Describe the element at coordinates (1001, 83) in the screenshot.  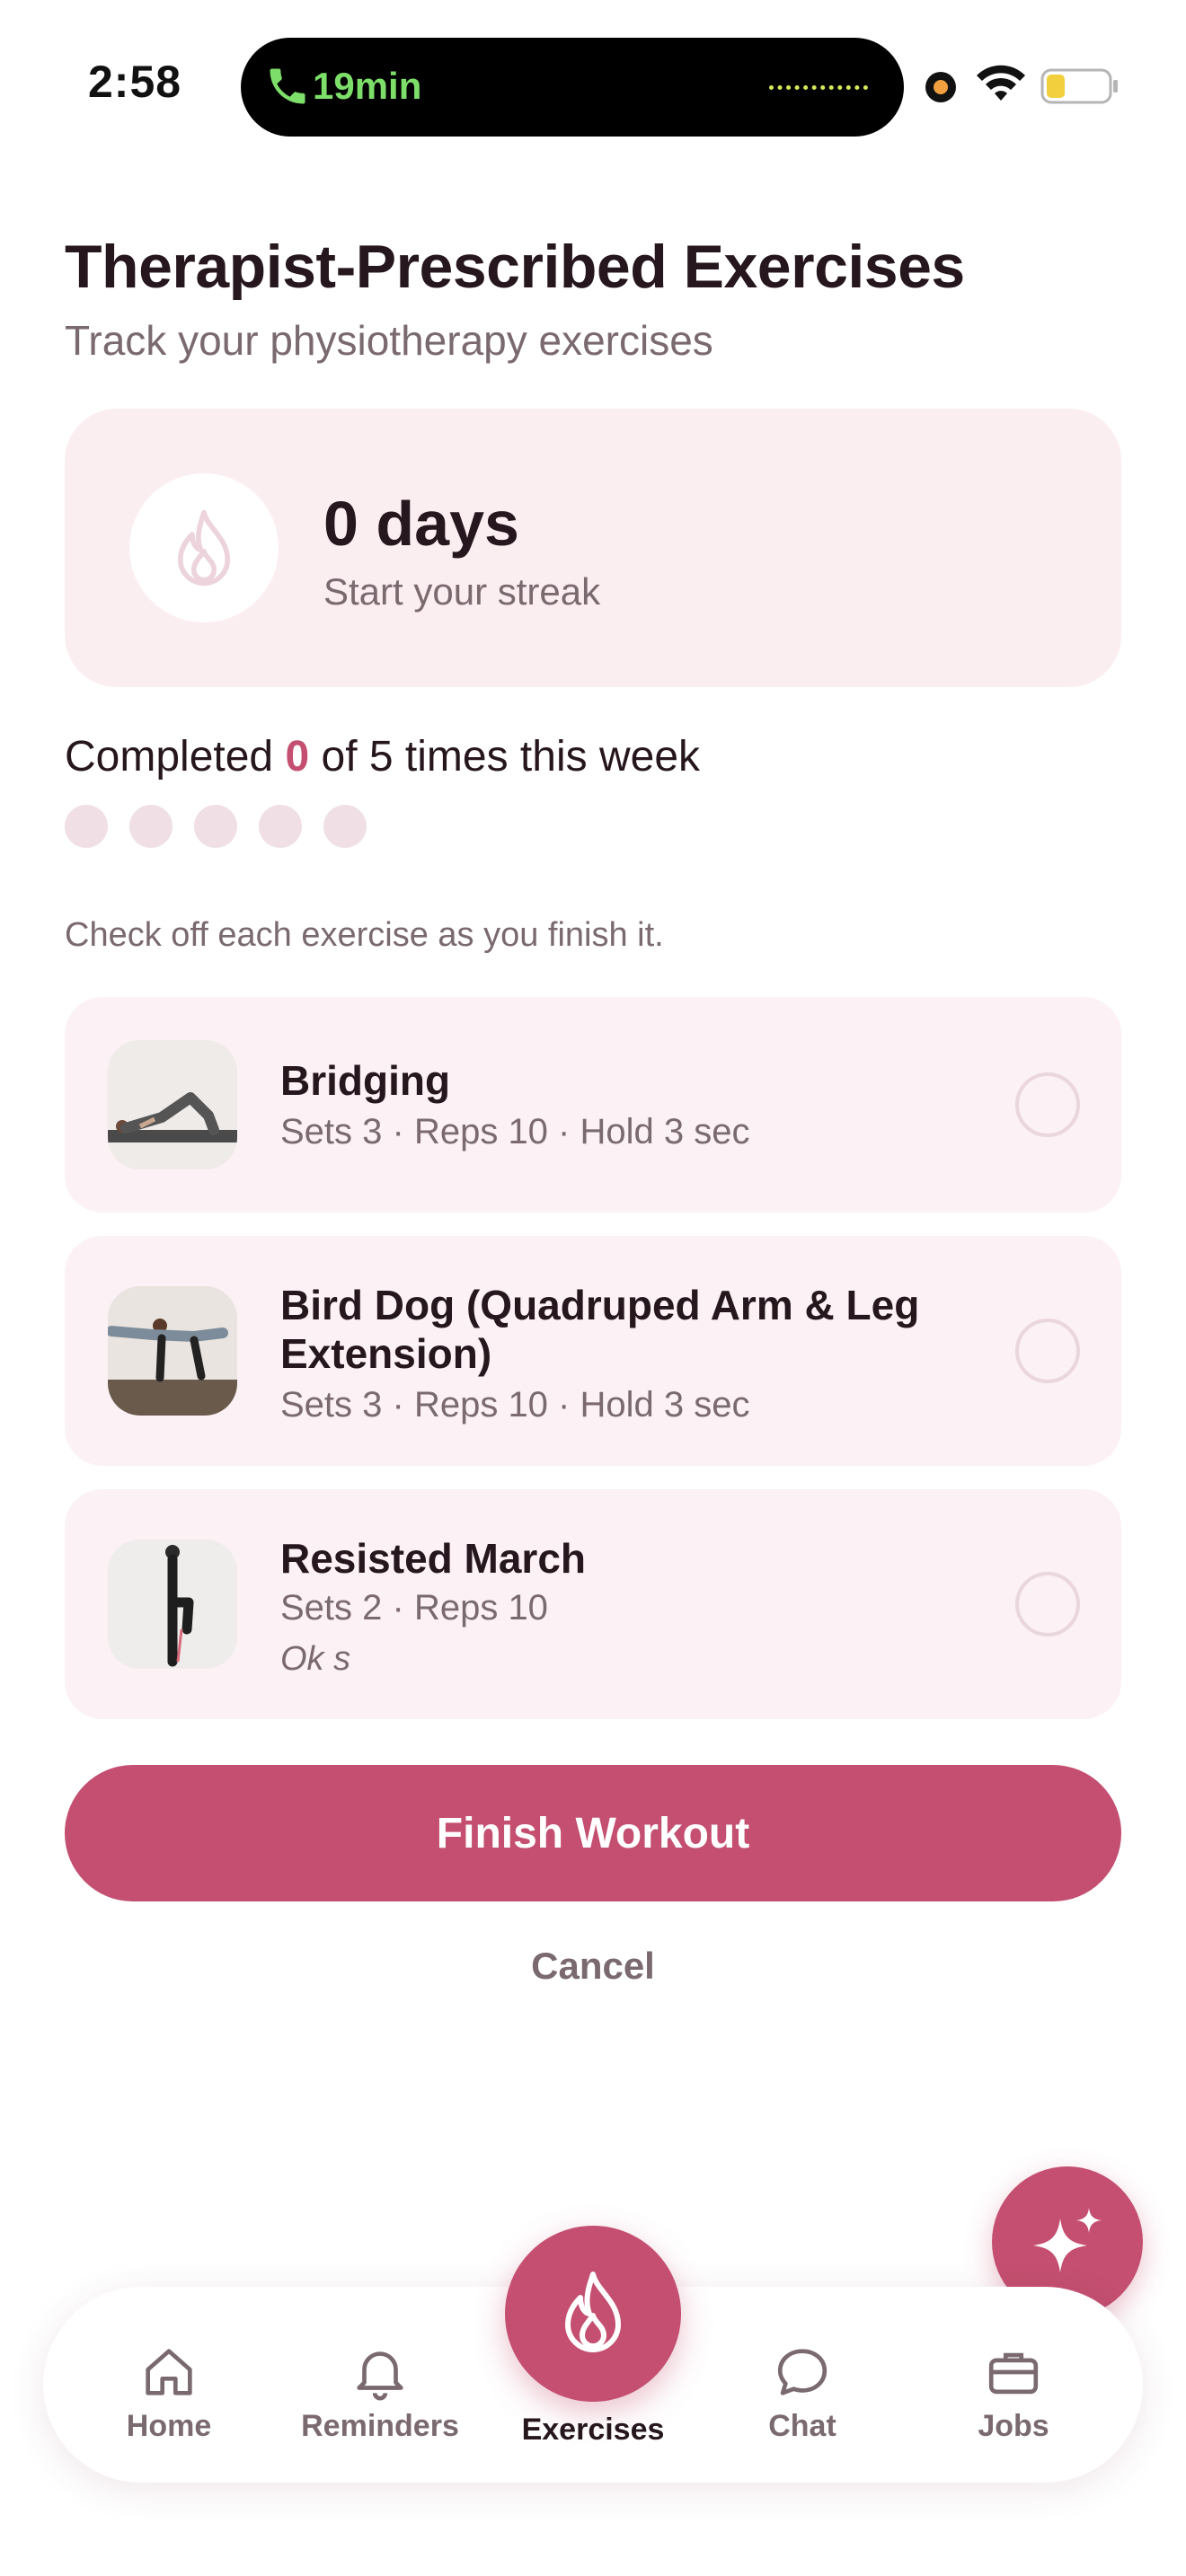
I see `wifi-icon` at that location.